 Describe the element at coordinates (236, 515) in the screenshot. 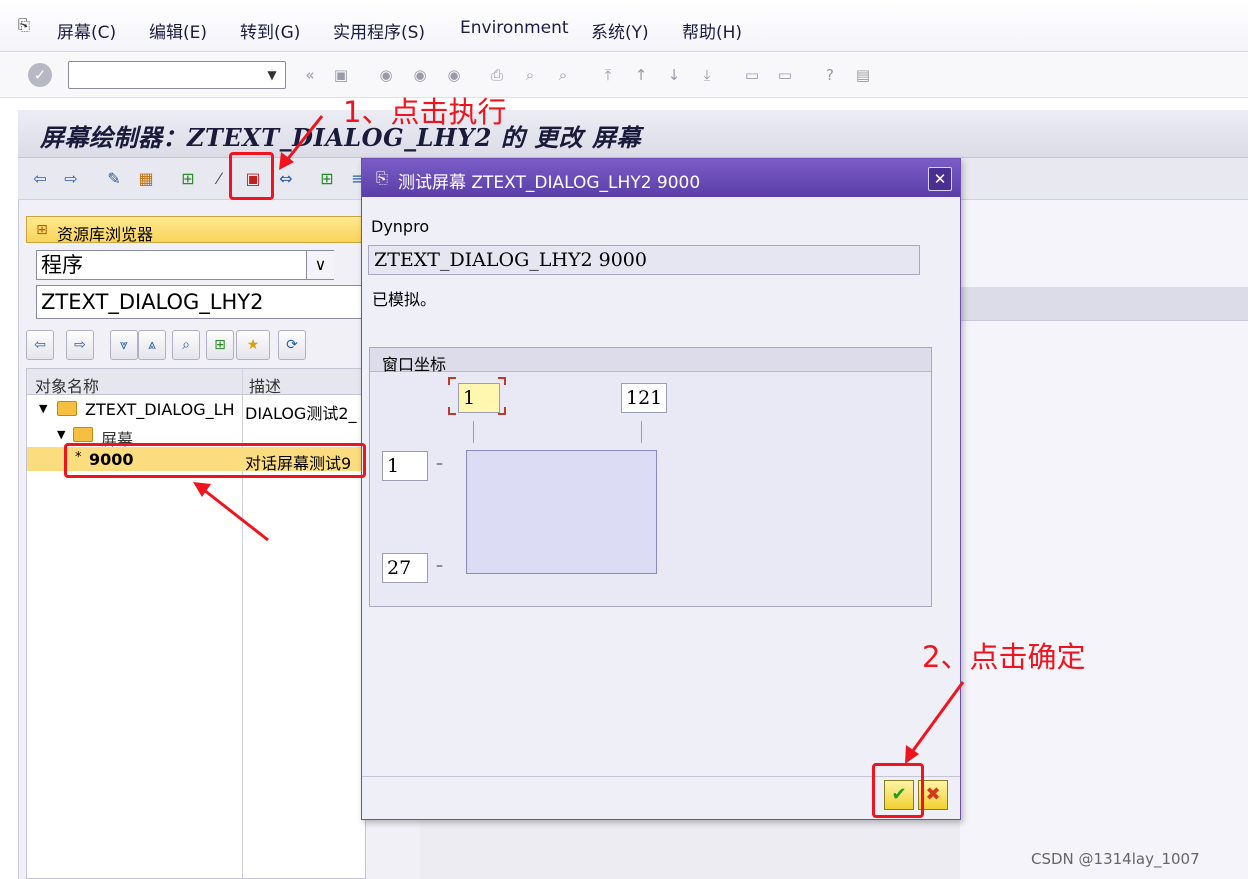

I see `arrow-to-row` at that location.